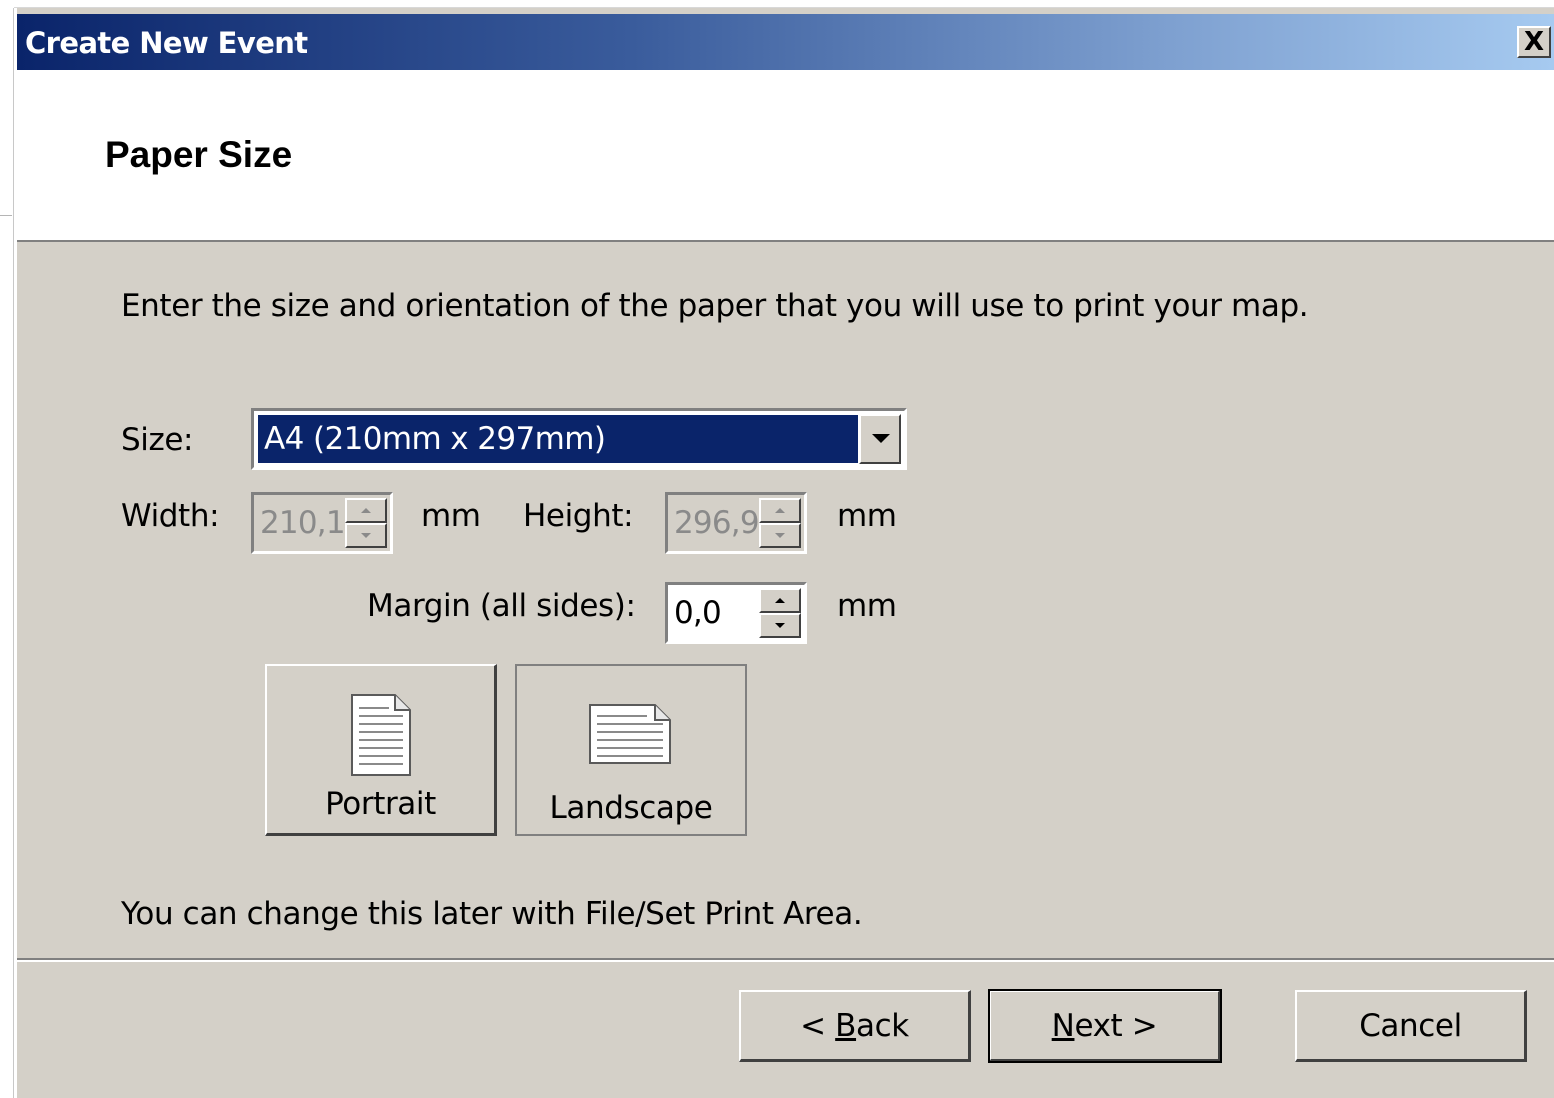 The image size is (1554, 1098). What do you see at coordinates (880, 439) in the screenshot?
I see `chevron-down-icon` at bounding box center [880, 439].